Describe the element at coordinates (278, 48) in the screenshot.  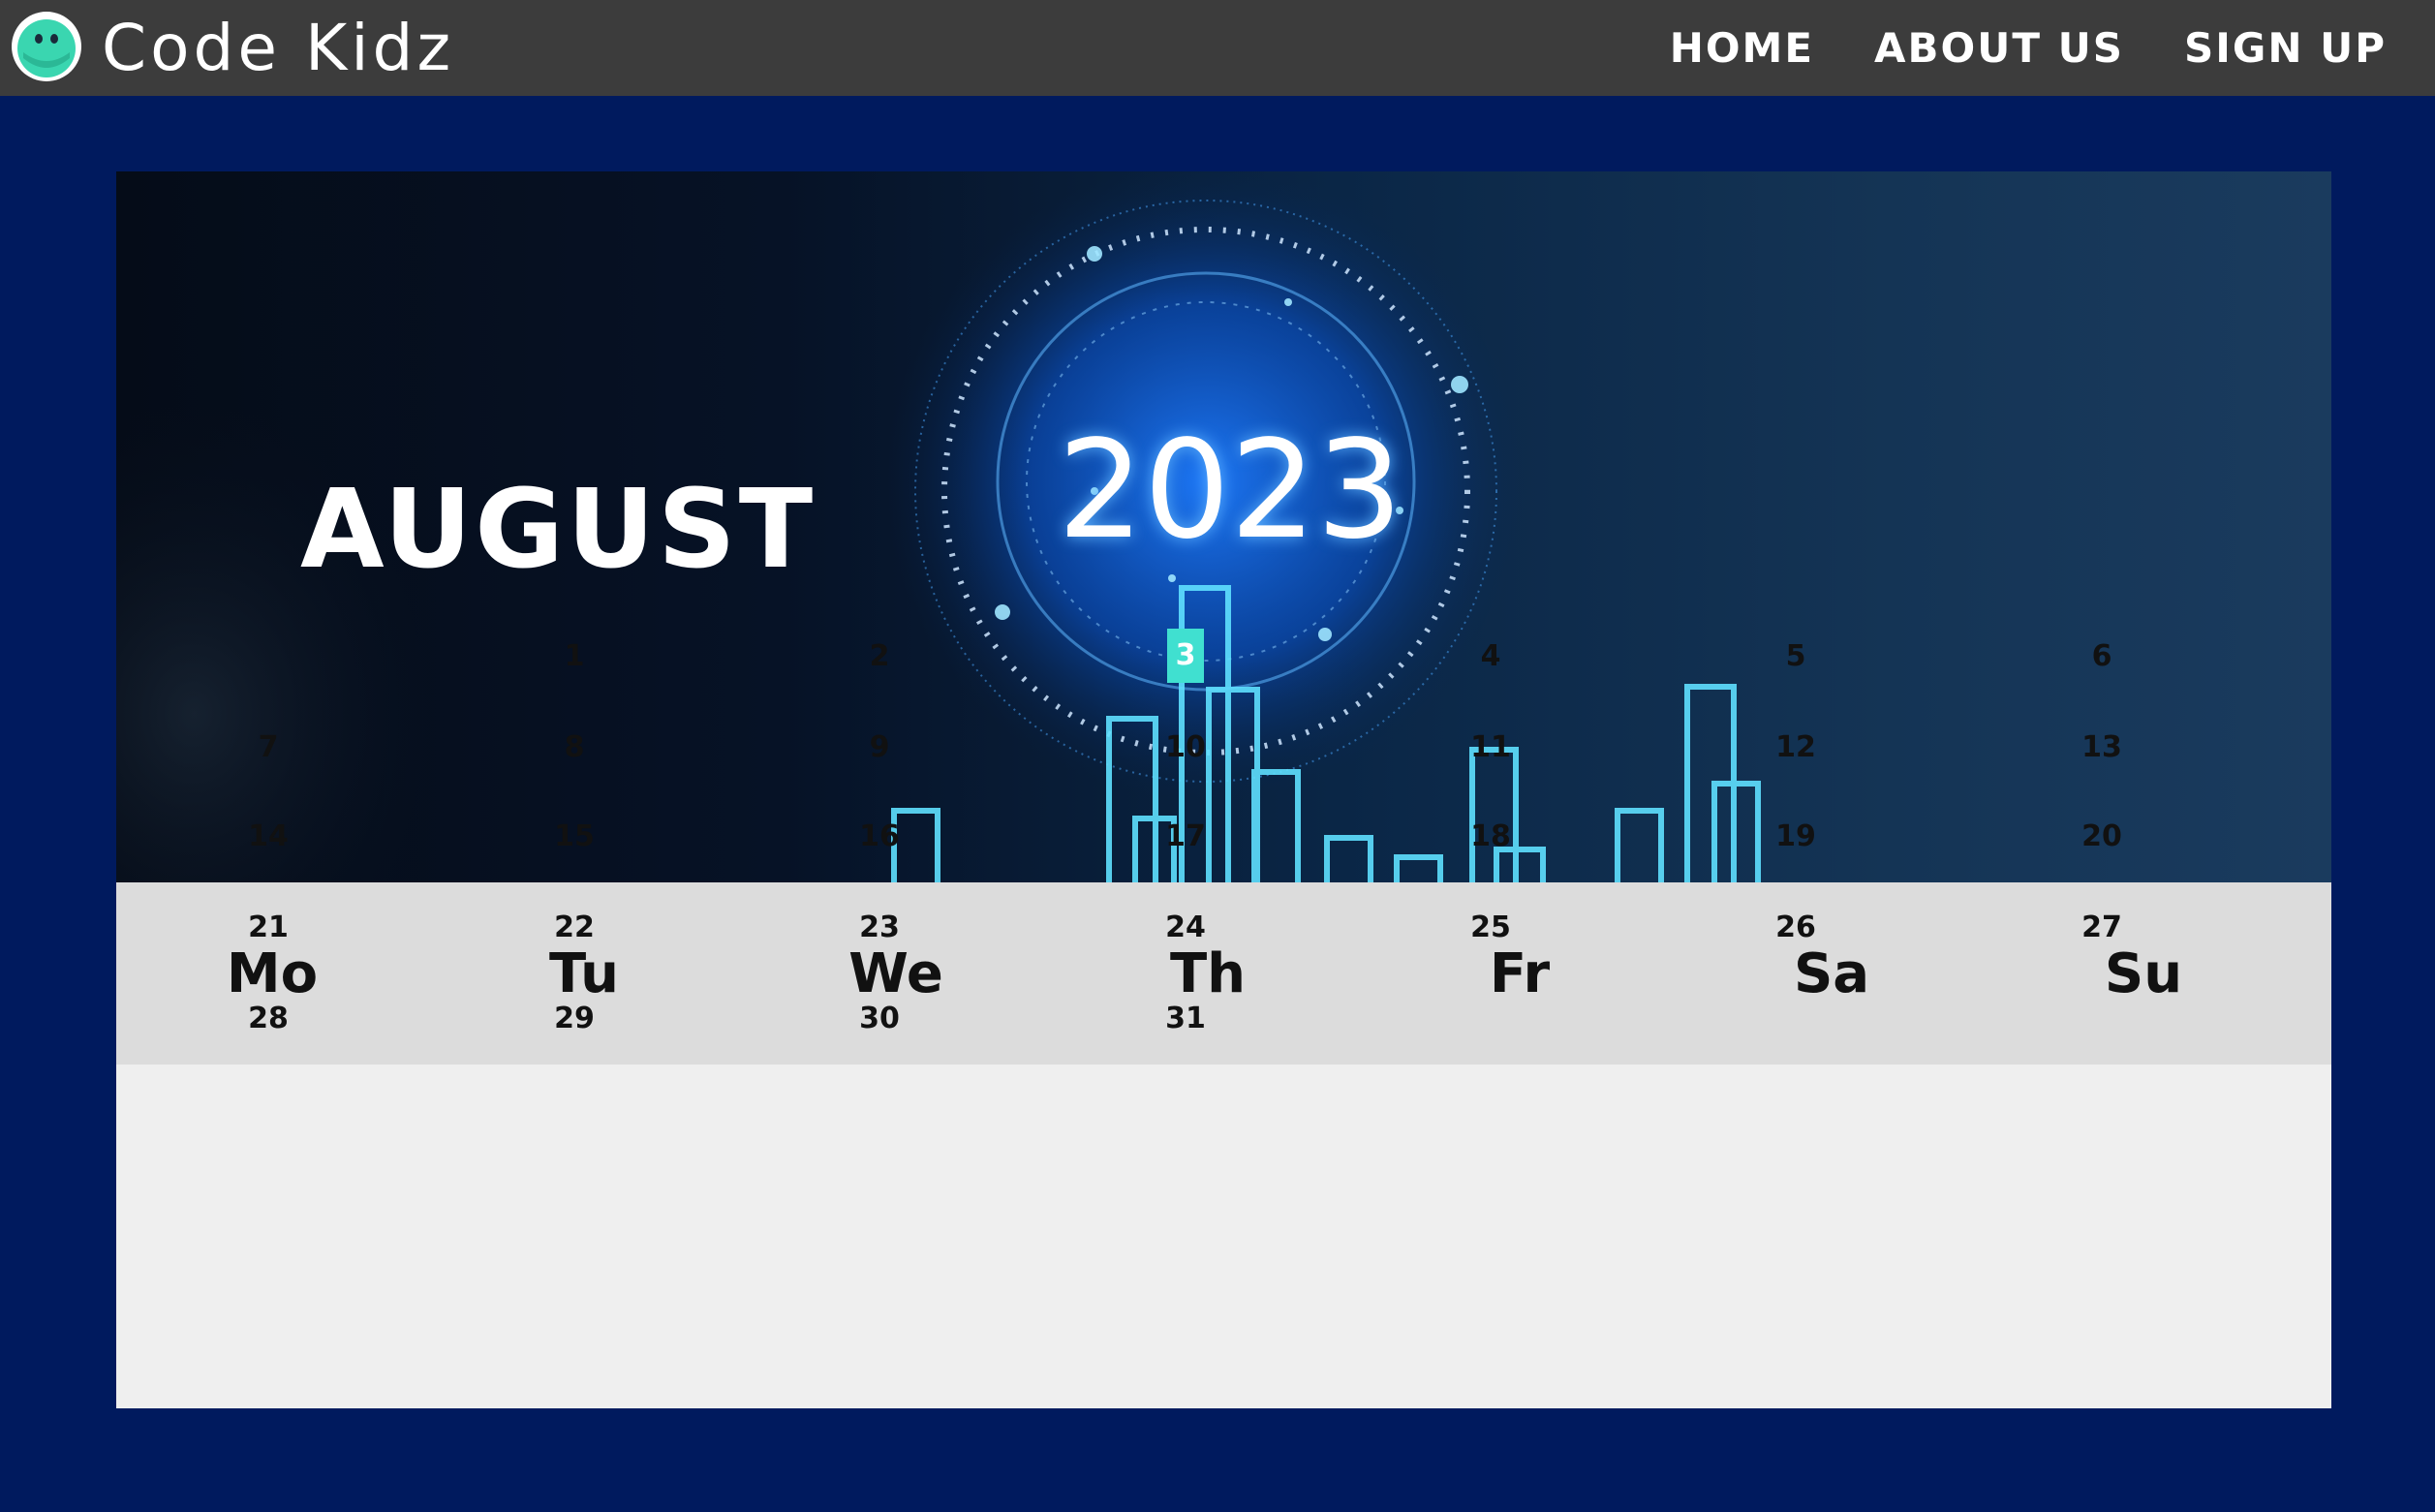
I see `brand-name: Code Kidz` at that location.